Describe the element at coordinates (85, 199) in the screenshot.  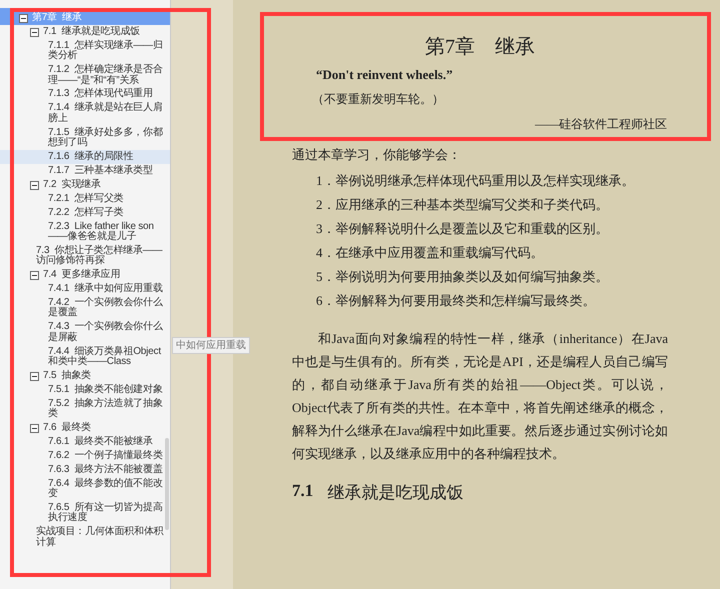
I see `toc-item: 7.2.1 怎样写父类` at that location.